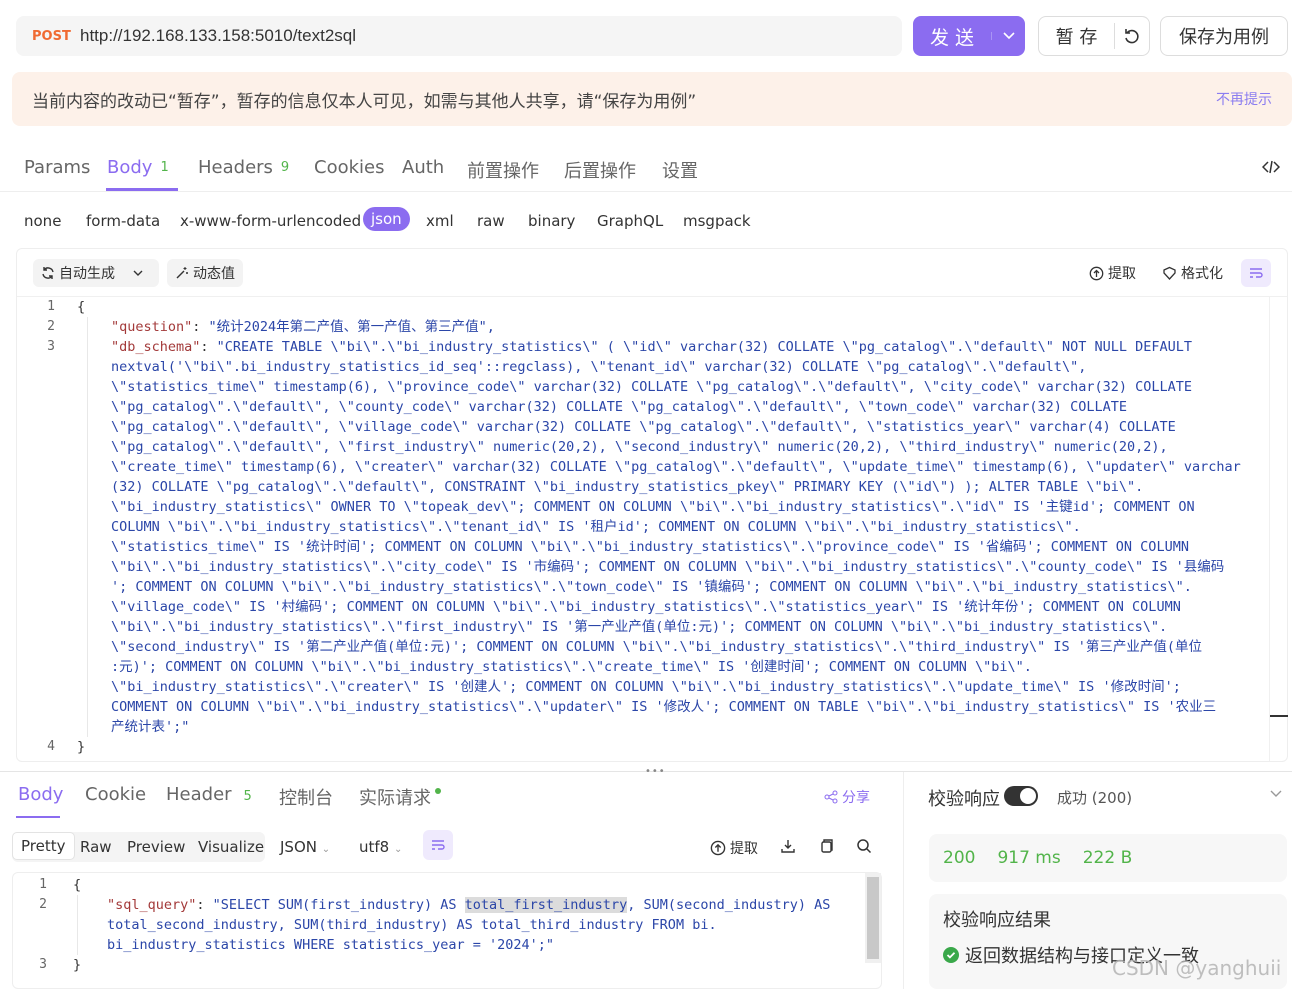  Describe the element at coordinates (1278, 529) in the screenshot. I see `editor-scrollbar` at that location.